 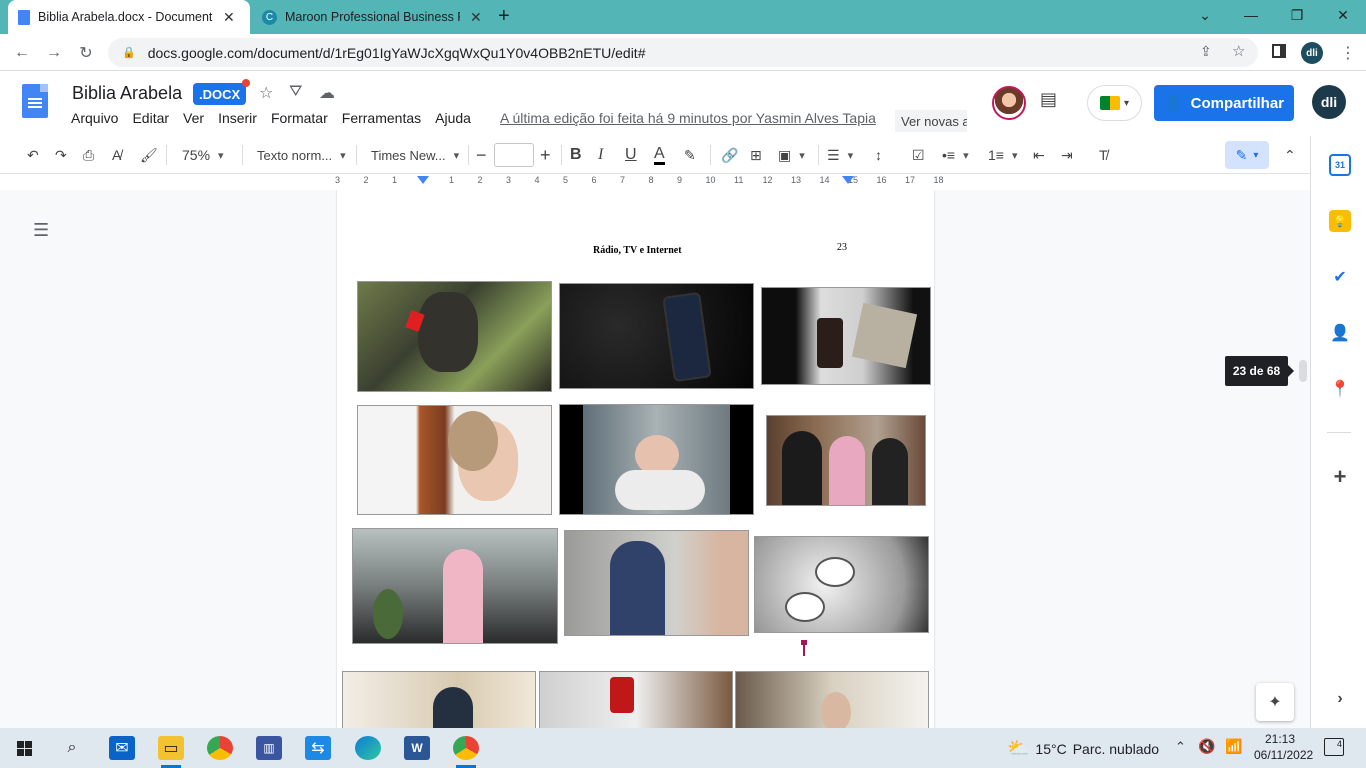 What do you see at coordinates (94, 118) in the screenshot?
I see `menu-arquivo: Arquivo` at bounding box center [94, 118].